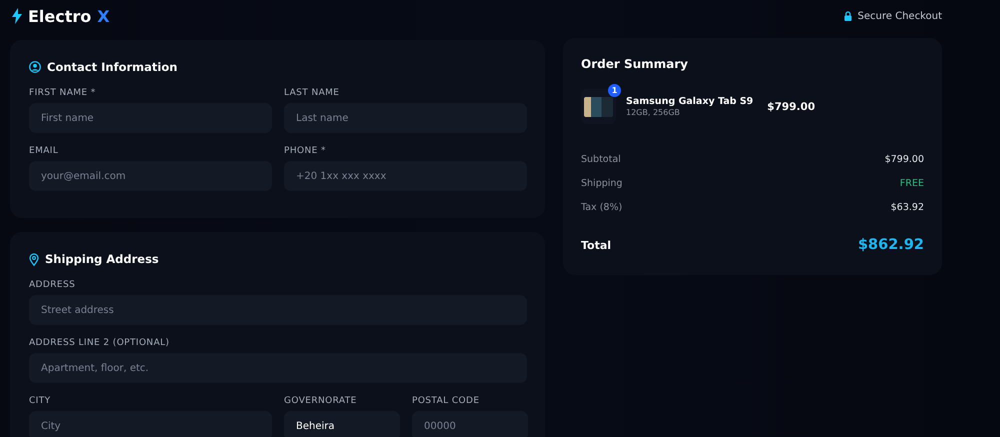 This screenshot has width=1000, height=437. I want to click on brand-accent: X, so click(103, 16).